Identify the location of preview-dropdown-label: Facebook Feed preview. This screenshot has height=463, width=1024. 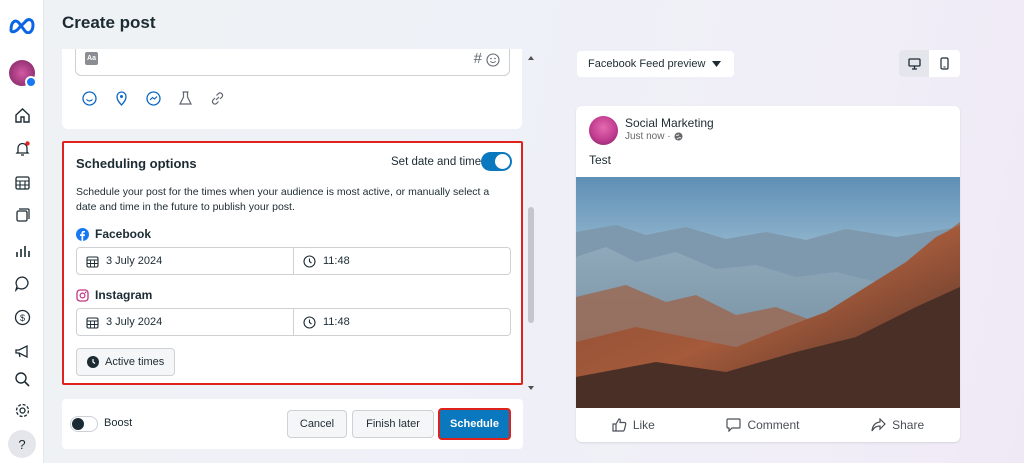
(647, 64).